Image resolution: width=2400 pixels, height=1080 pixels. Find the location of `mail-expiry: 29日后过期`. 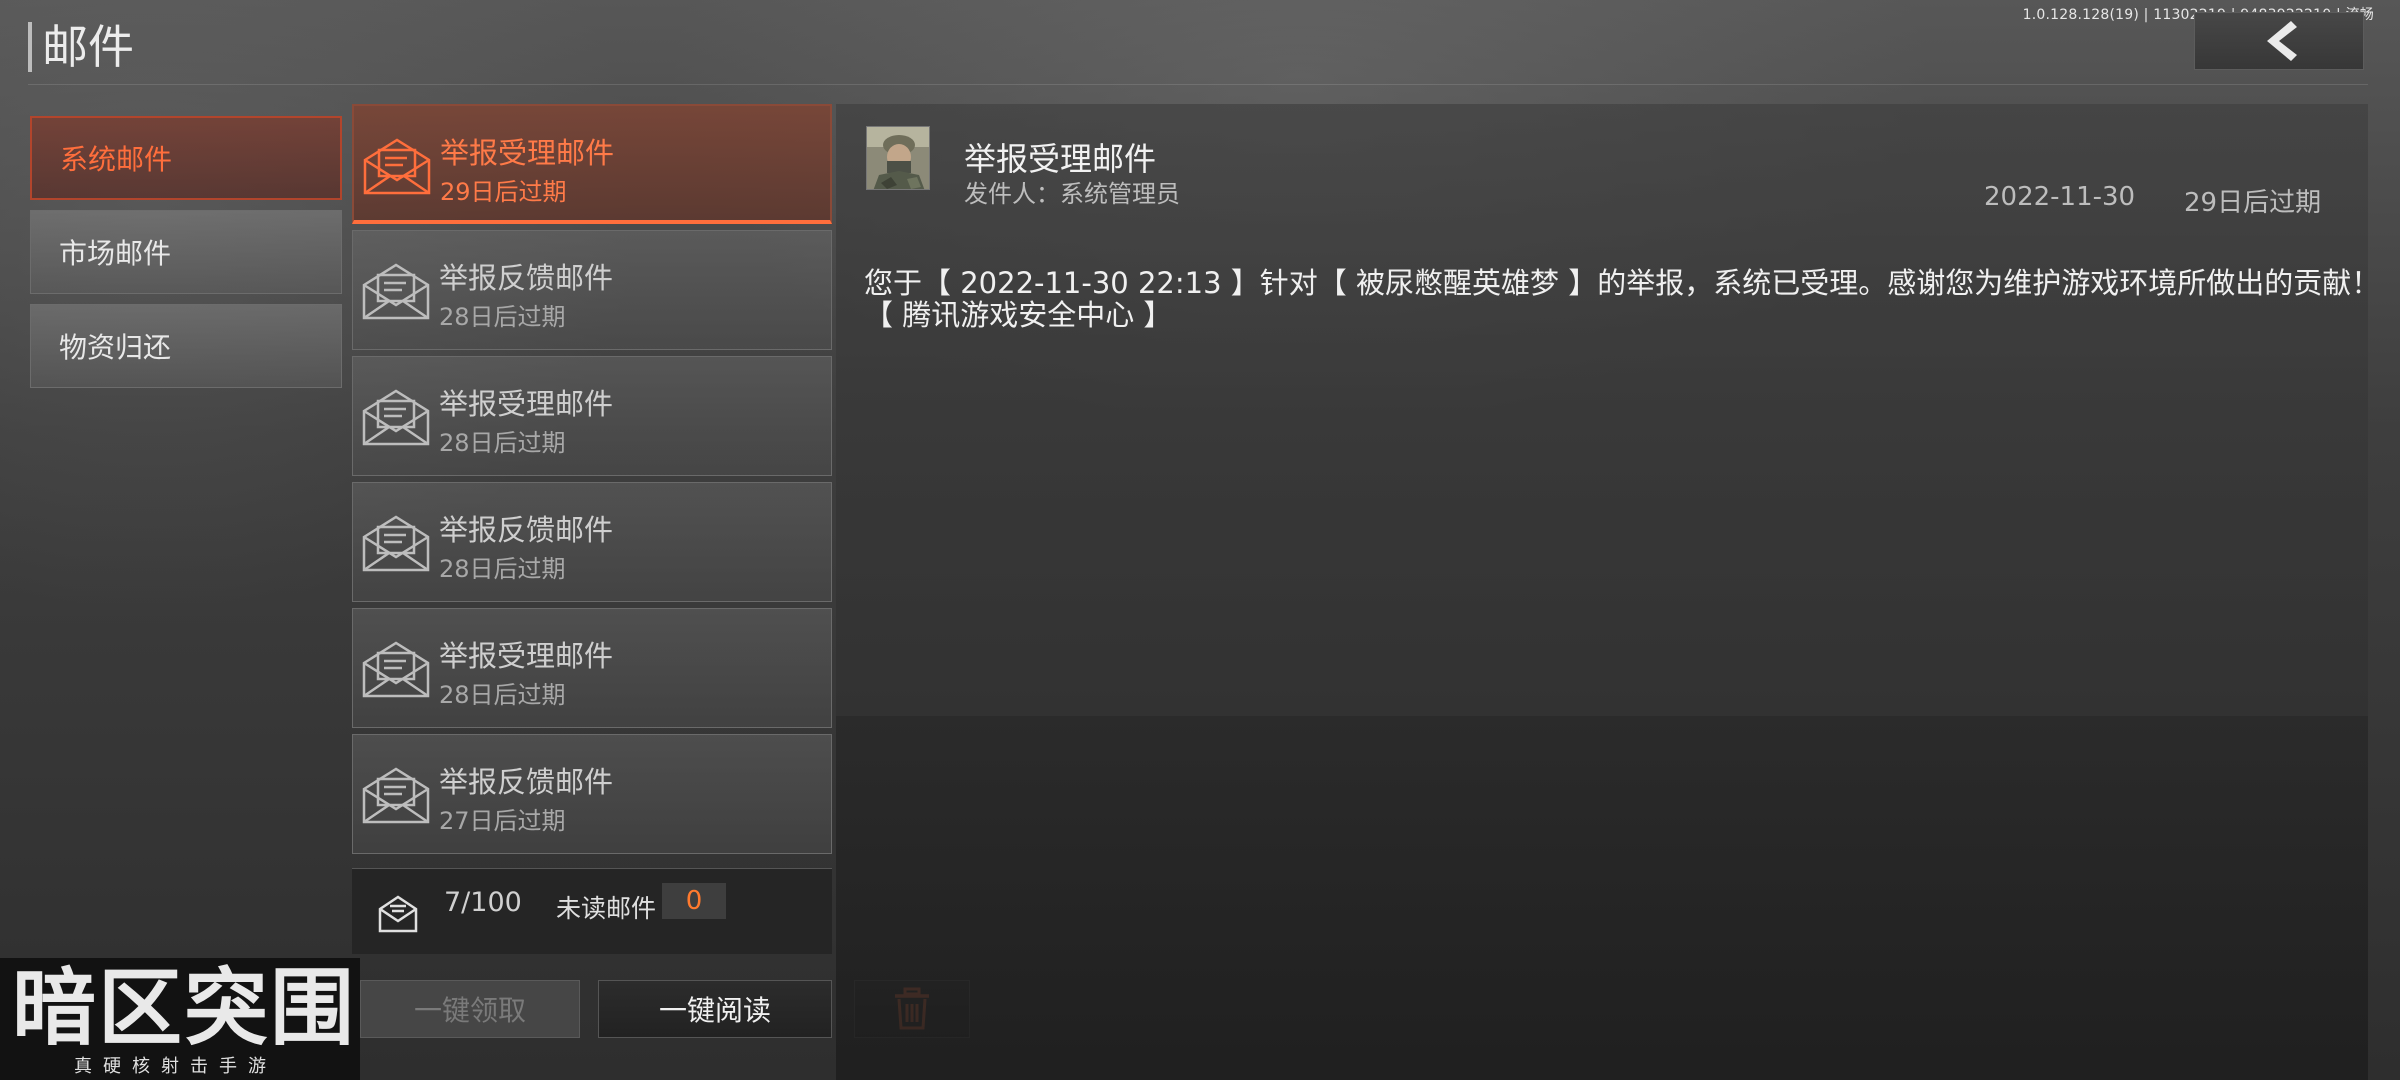

mail-expiry: 29日后过期 is located at coordinates (503, 192).